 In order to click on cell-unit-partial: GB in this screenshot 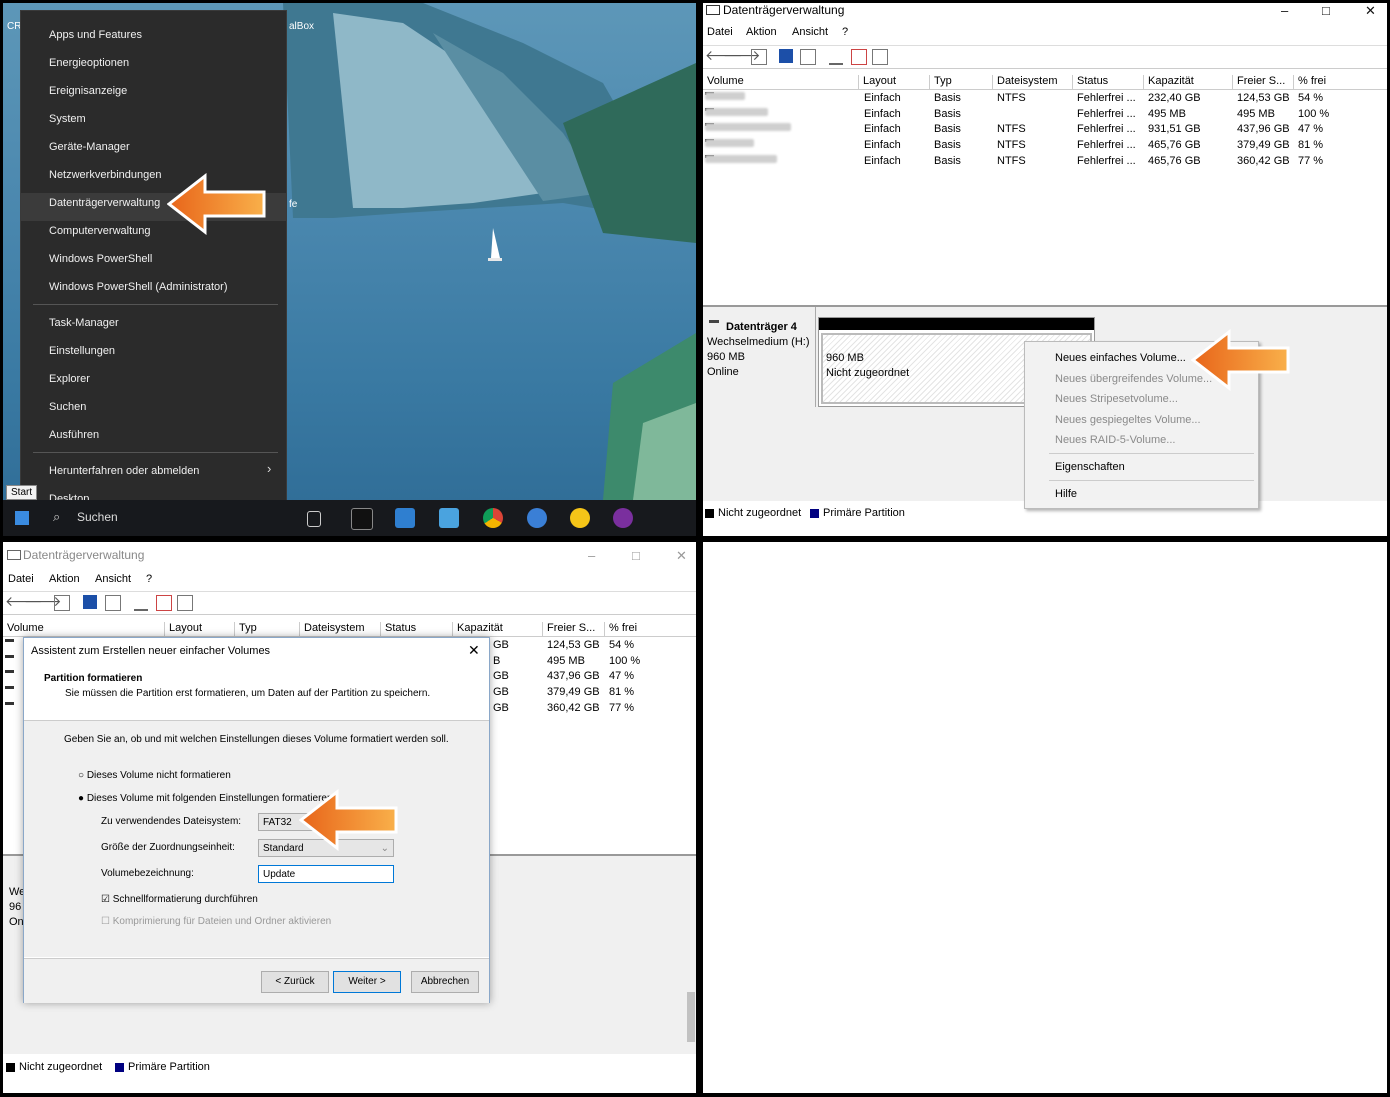, I will do `click(501, 645)`.